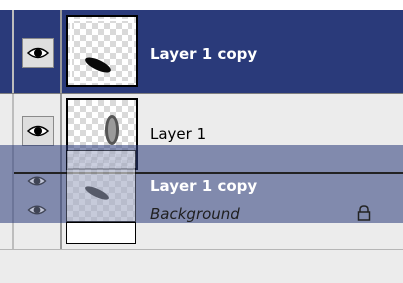  I want to click on layer-name-layer-1-copy: Layer 1 copy, so click(203, 54).